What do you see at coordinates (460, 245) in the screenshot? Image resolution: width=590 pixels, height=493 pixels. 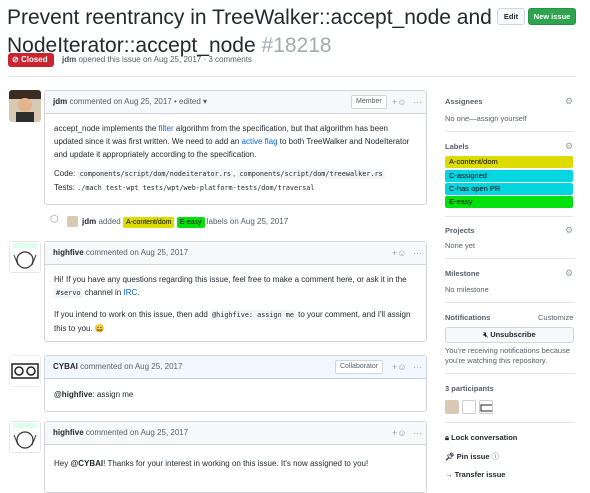 I see `projects-text: None yet` at bounding box center [460, 245].